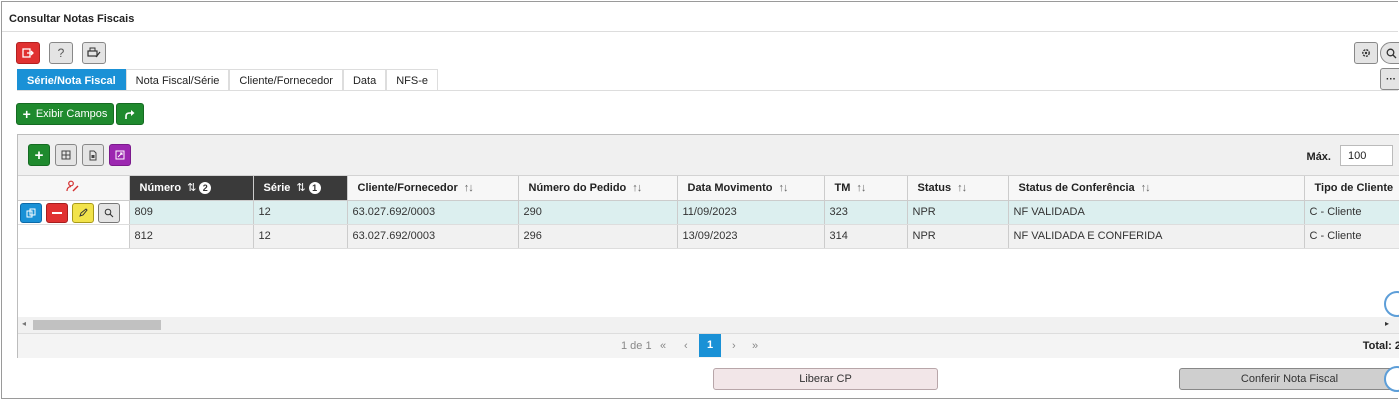 The width and height of the screenshot is (1399, 400). Describe the element at coordinates (751, 236) in the screenshot. I see `cell-data: 13/09/2023` at that location.